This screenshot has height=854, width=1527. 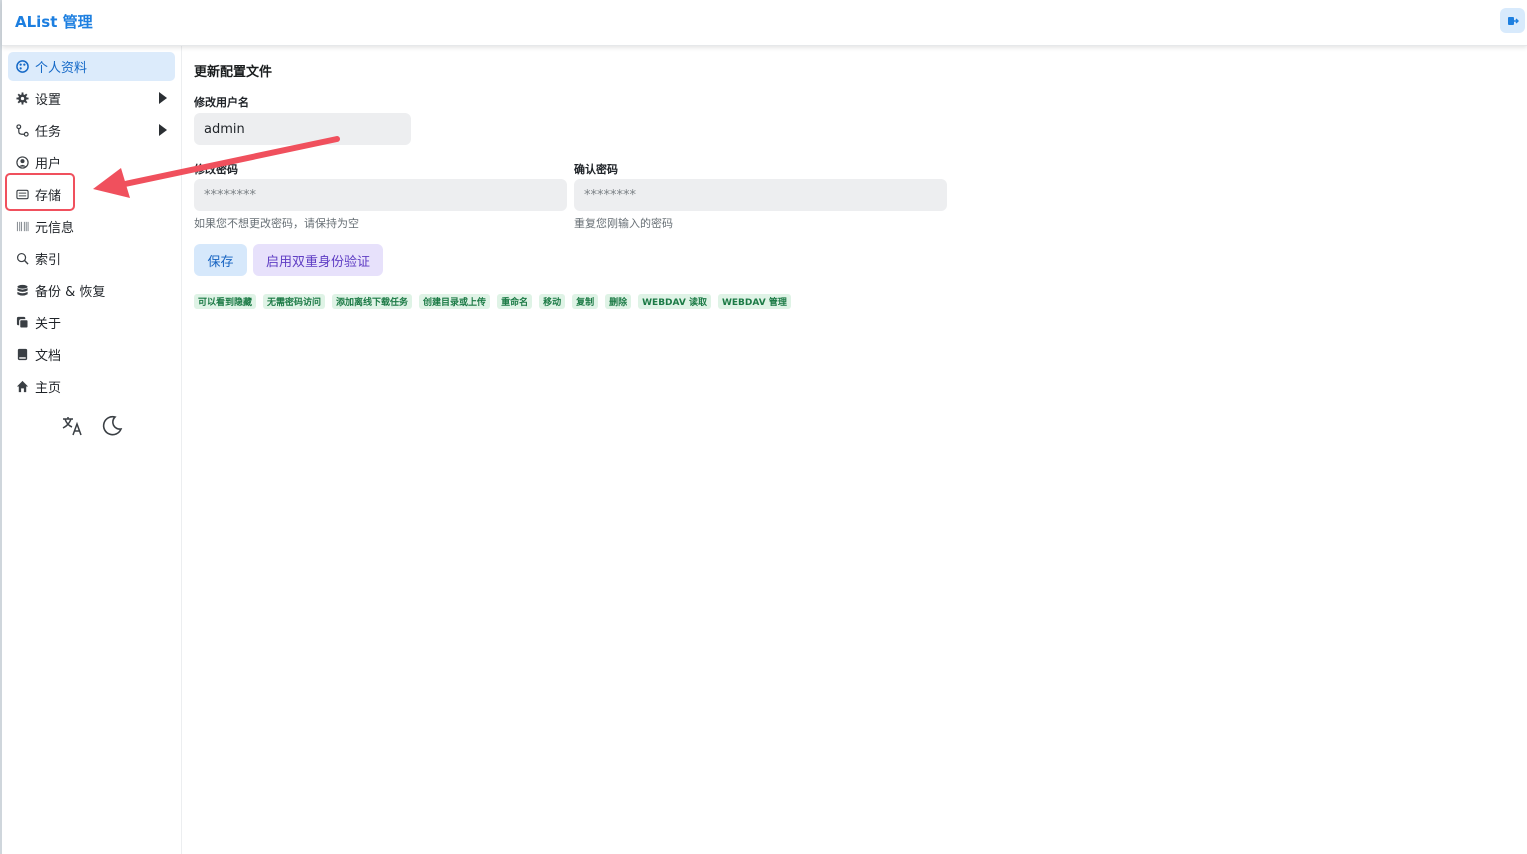 What do you see at coordinates (22, 355) in the screenshot?
I see `book-icon` at bounding box center [22, 355].